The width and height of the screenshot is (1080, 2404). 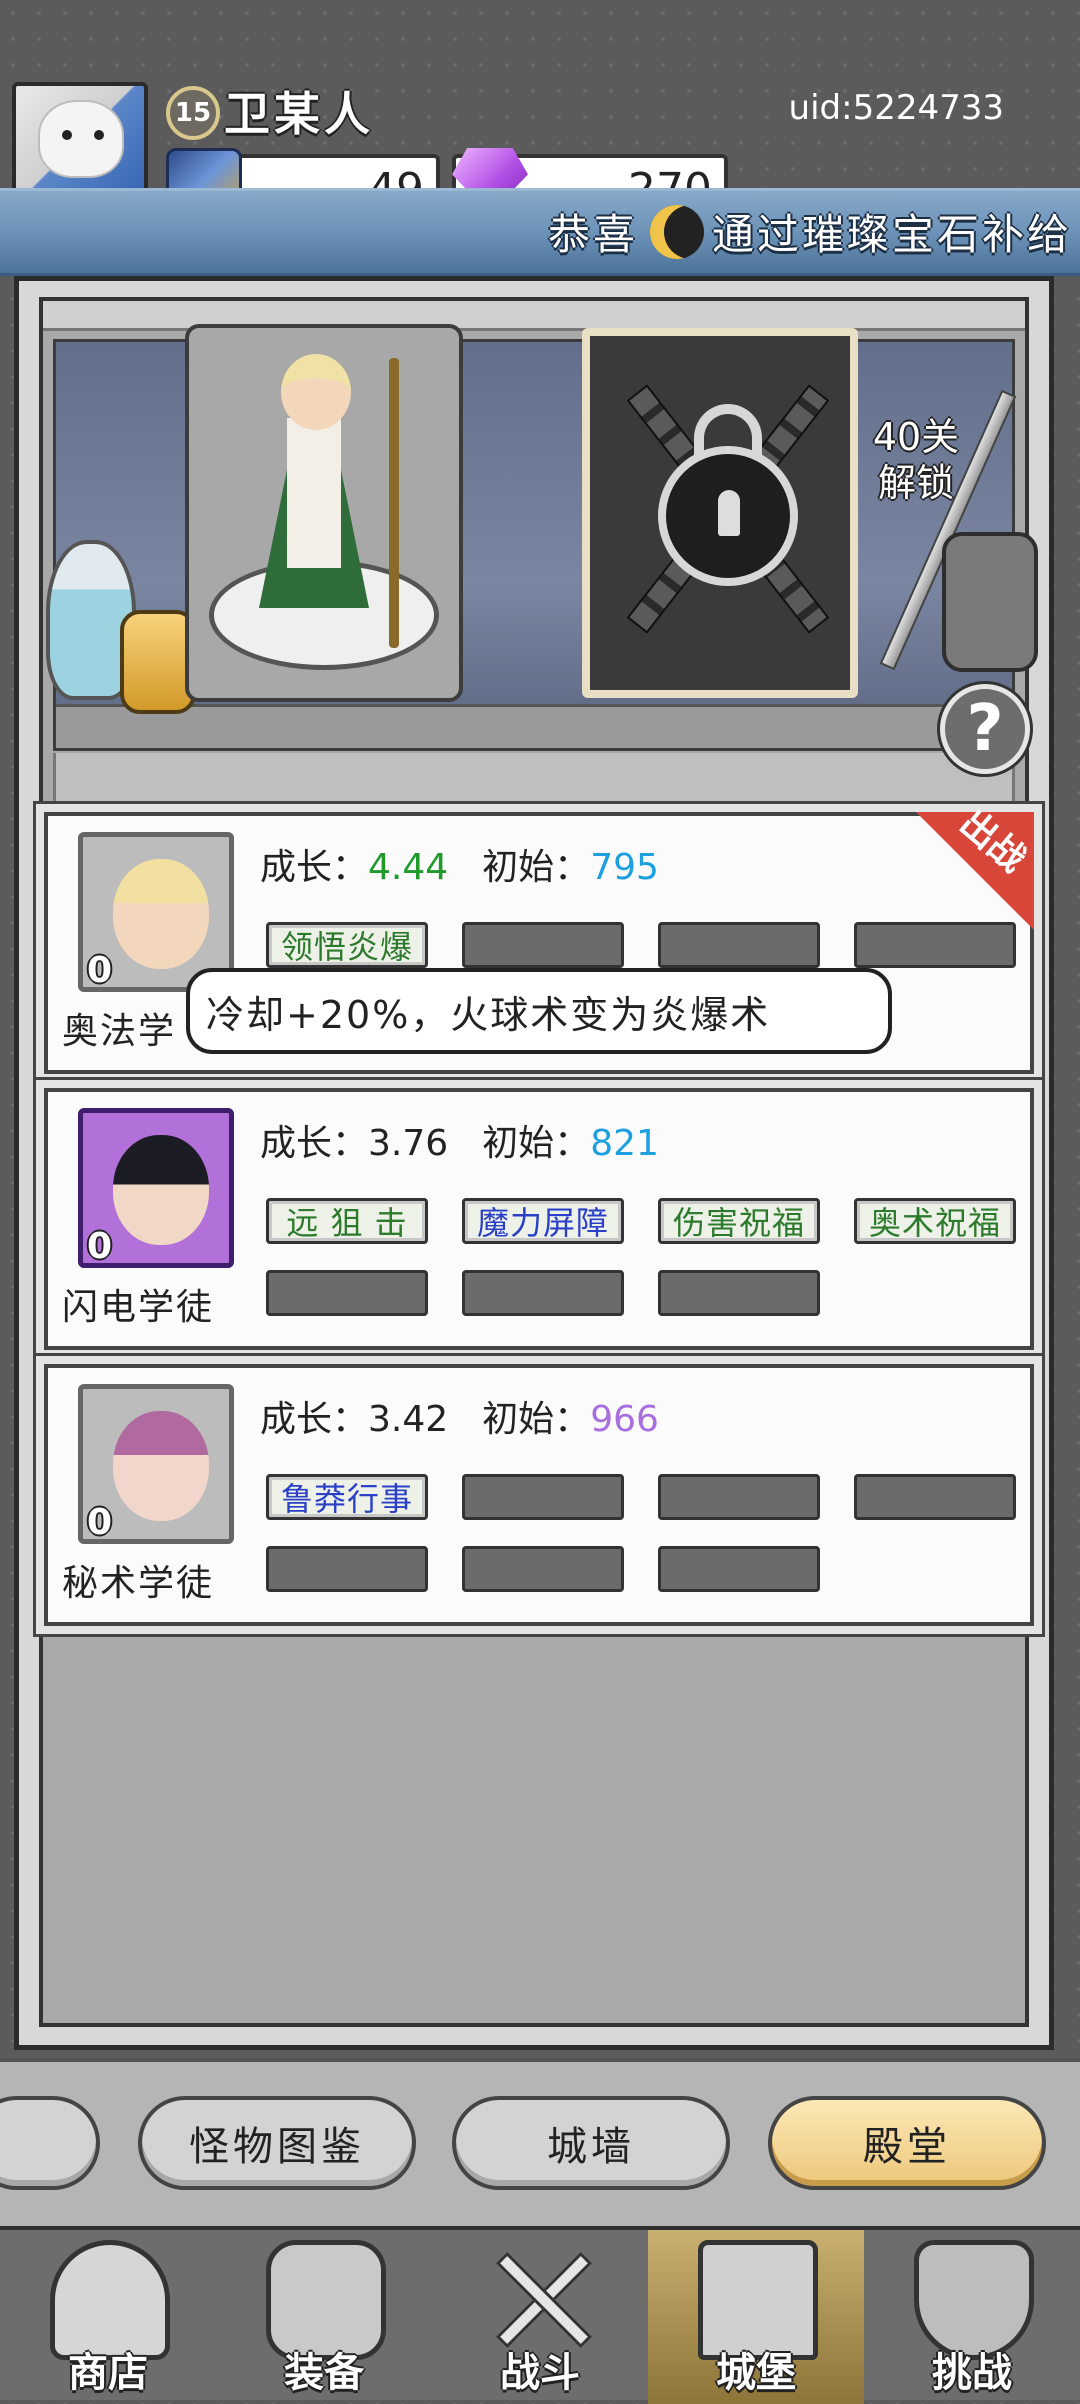 What do you see at coordinates (314, 493) in the screenshot?
I see `hero-robe` at bounding box center [314, 493].